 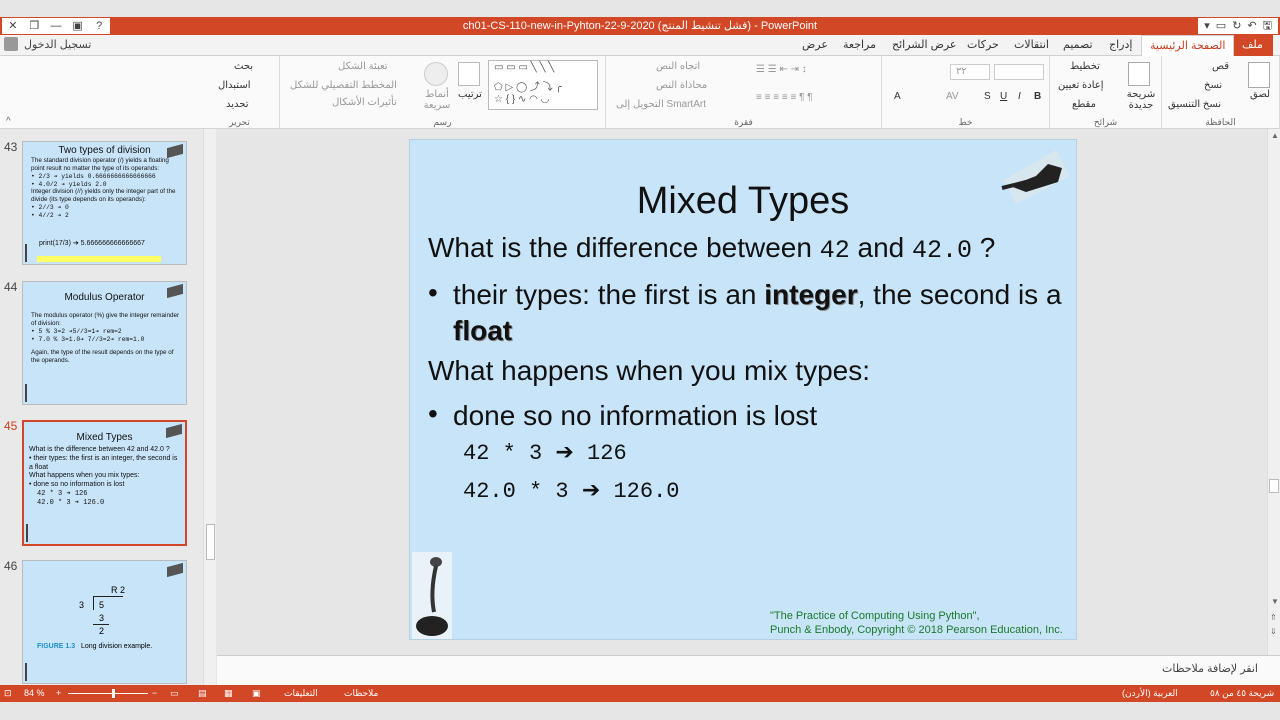 I want to click on arrange-button: ترتيب, so click(x=470, y=94).